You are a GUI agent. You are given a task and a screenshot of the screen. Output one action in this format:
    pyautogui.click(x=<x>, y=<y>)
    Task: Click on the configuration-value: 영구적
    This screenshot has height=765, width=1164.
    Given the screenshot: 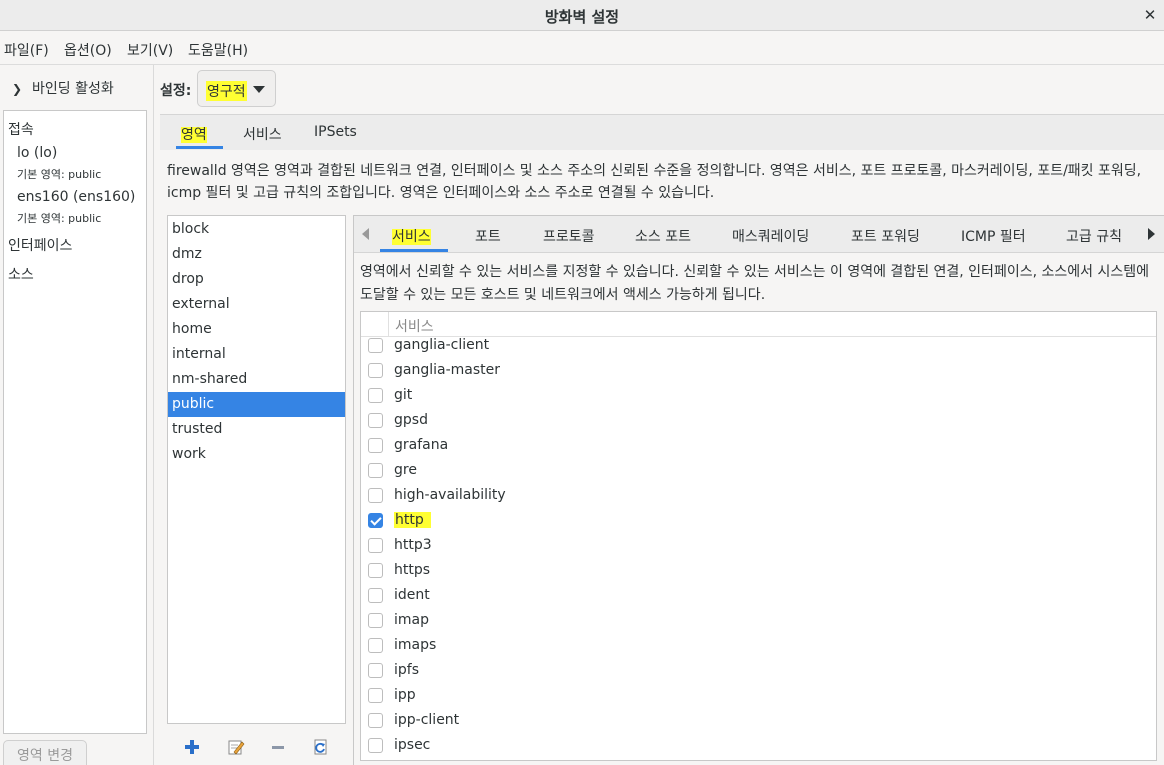 What is the action you would take?
    pyautogui.click(x=226, y=91)
    